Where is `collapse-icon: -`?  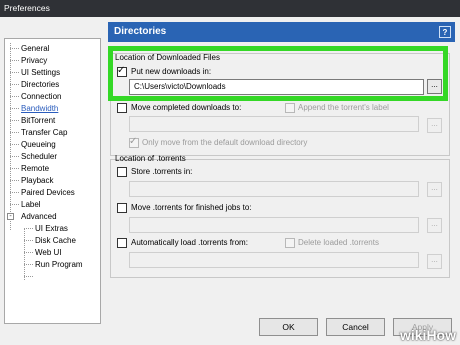 collapse-icon: - is located at coordinates (10, 216).